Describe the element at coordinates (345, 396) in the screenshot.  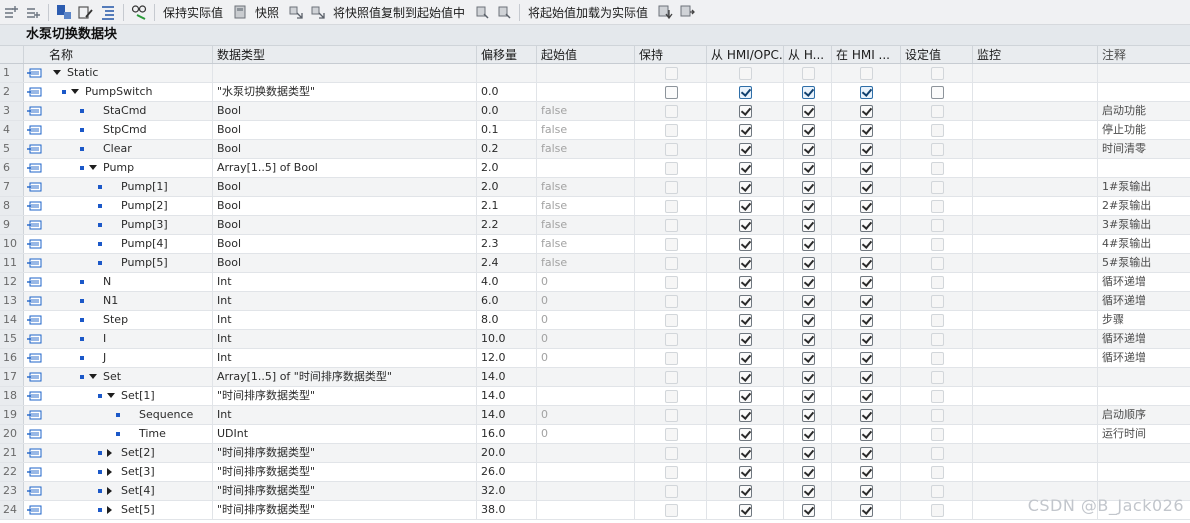
I see `type-cell: "时间排序数据类型"` at that location.